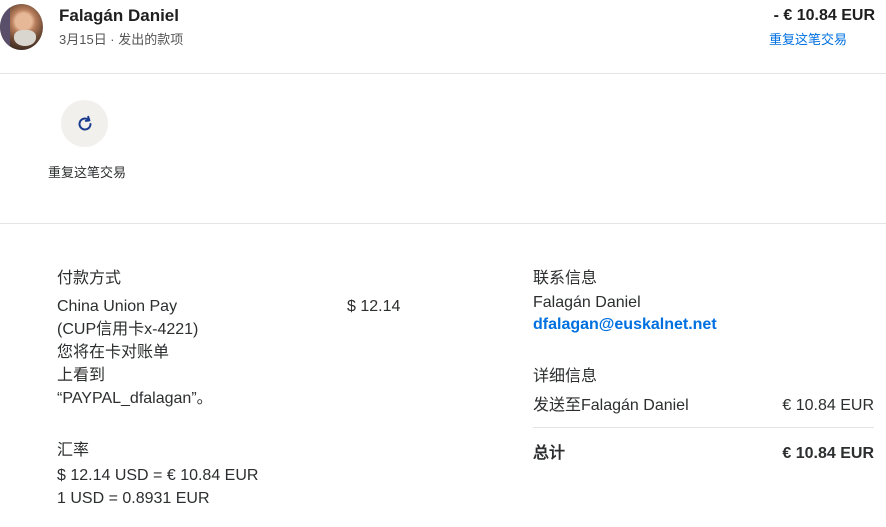  I want to click on header-divider, so click(443, 73).